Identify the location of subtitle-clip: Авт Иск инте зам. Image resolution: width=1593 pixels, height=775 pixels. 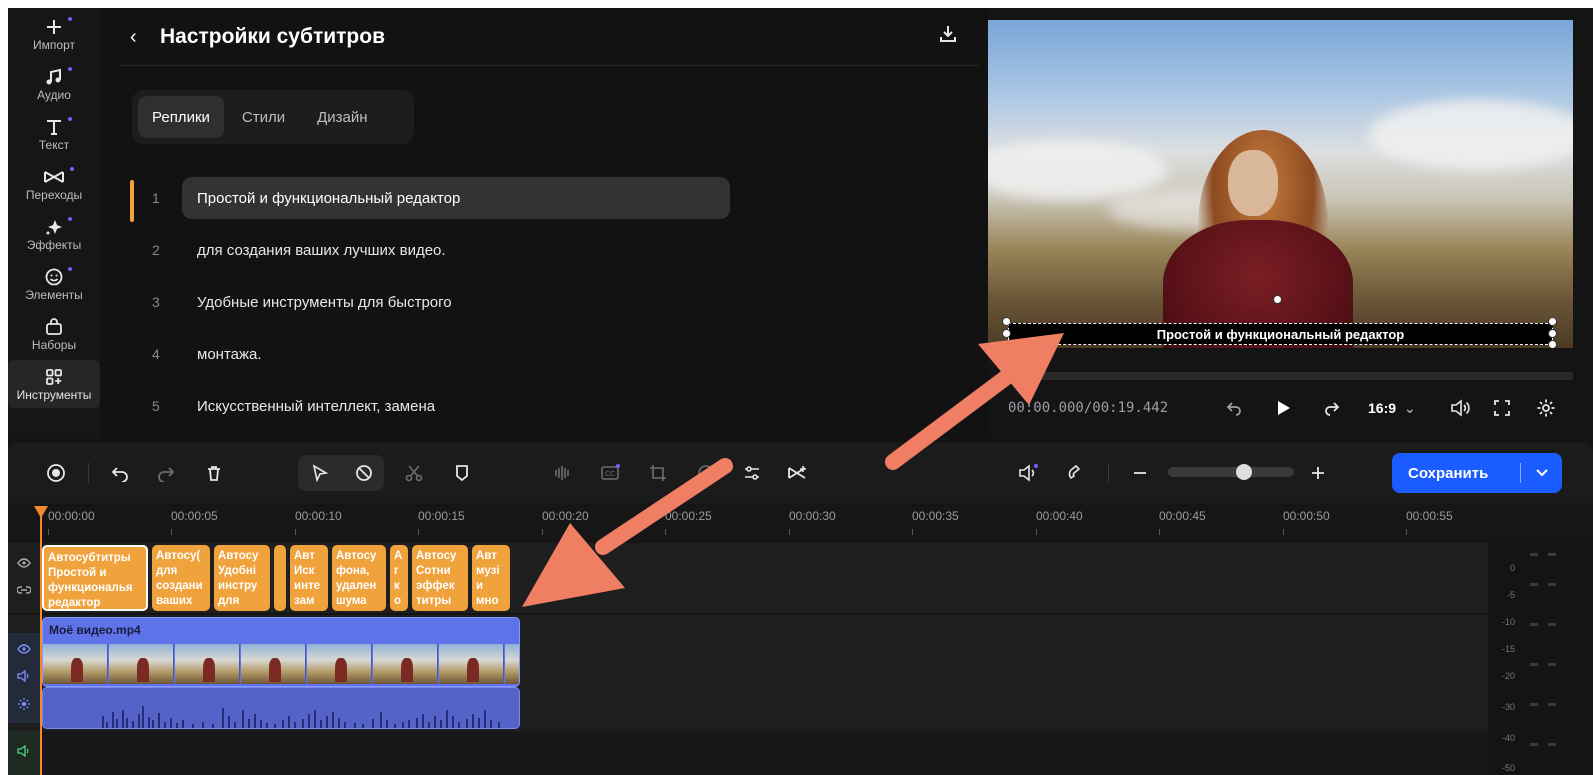
(309, 578).